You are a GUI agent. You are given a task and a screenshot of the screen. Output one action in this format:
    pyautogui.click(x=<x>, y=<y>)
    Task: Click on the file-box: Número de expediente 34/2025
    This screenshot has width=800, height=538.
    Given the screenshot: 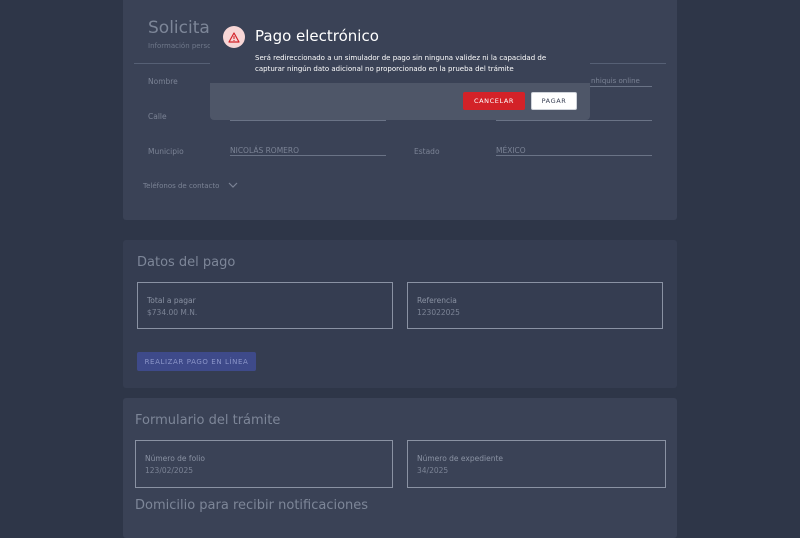 What is the action you would take?
    pyautogui.click(x=536, y=464)
    